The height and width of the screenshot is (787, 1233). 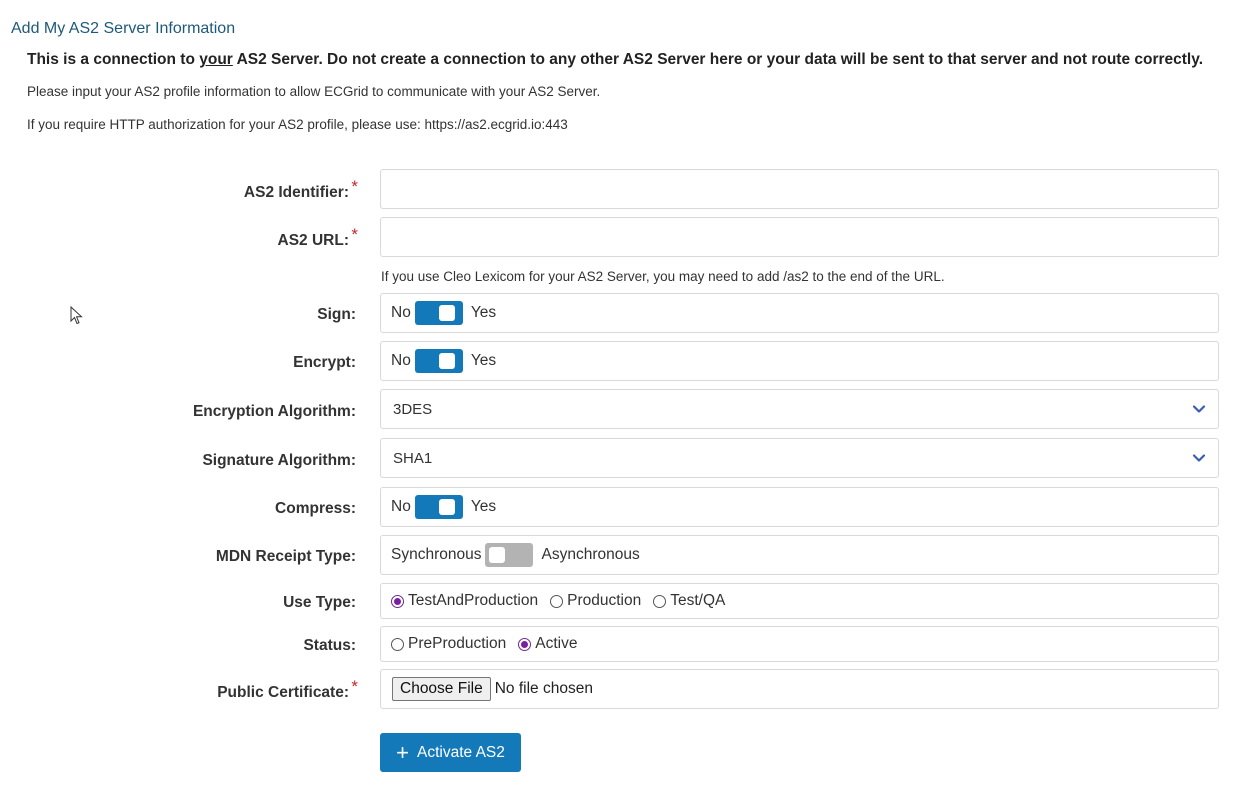 What do you see at coordinates (460, 752) in the screenshot?
I see `activate-as2-label: Activate AS2` at bounding box center [460, 752].